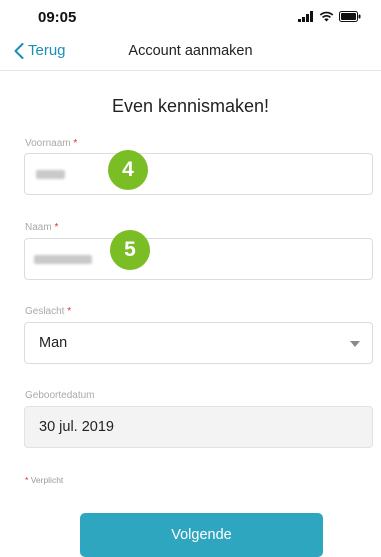 The width and height of the screenshot is (381, 557). I want to click on signal-icon, so click(306, 16).